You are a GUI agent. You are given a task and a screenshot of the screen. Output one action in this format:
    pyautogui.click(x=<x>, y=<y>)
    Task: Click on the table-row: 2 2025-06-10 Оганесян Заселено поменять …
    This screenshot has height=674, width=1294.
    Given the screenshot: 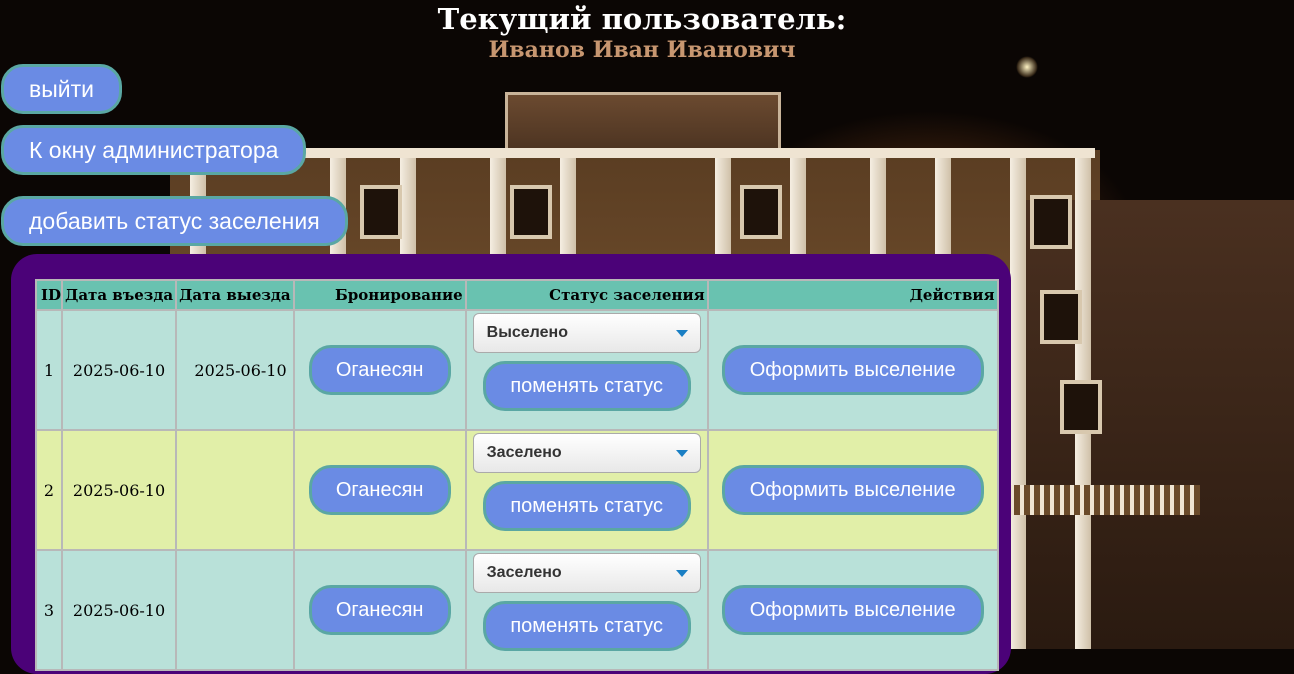 What is the action you would take?
    pyautogui.click(x=517, y=490)
    